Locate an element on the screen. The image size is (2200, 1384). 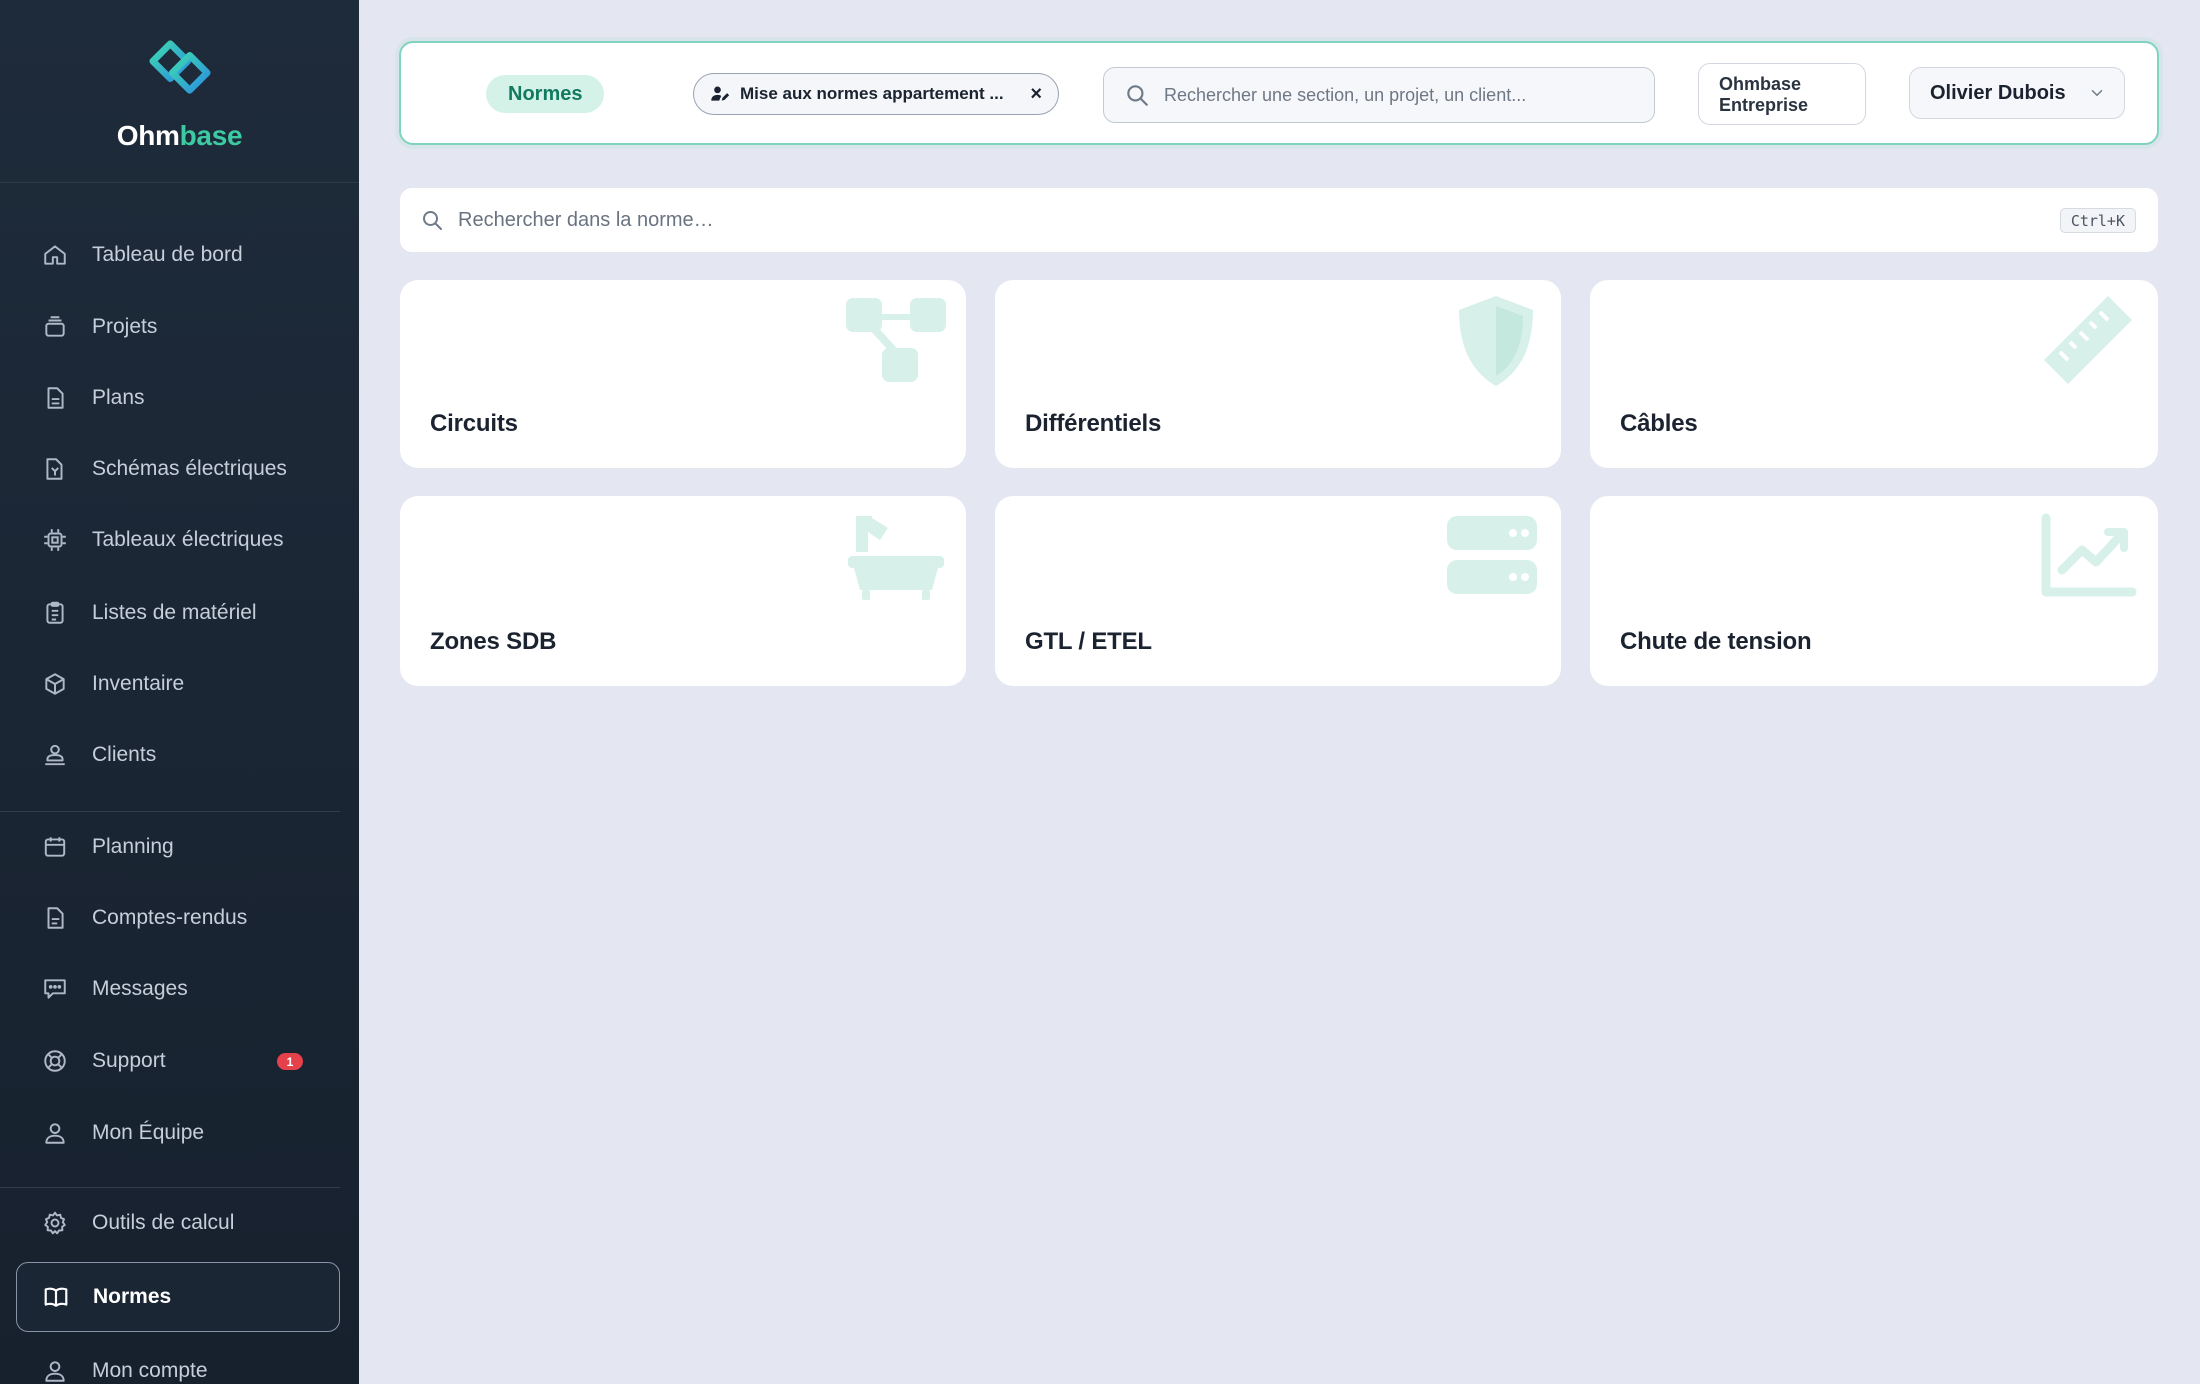
card-title: Chute de tension is located at coordinates (1716, 641).